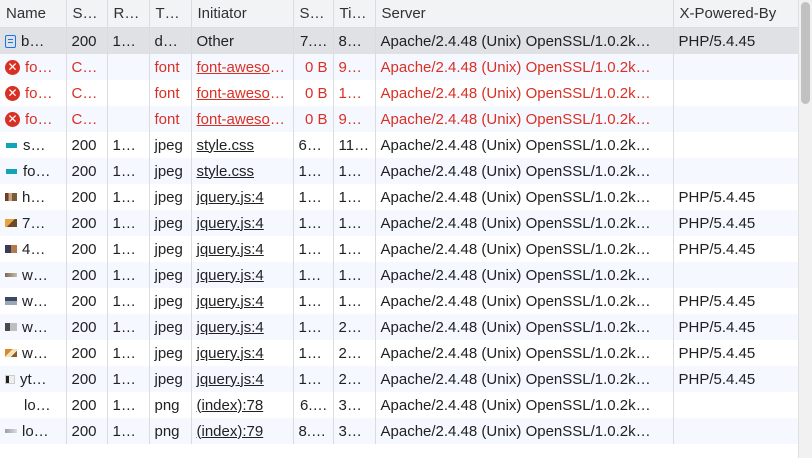  Describe the element at coordinates (736, 327) in the screenshot. I see `cell-x-powered-by: PHP/5.4.45` at that location.